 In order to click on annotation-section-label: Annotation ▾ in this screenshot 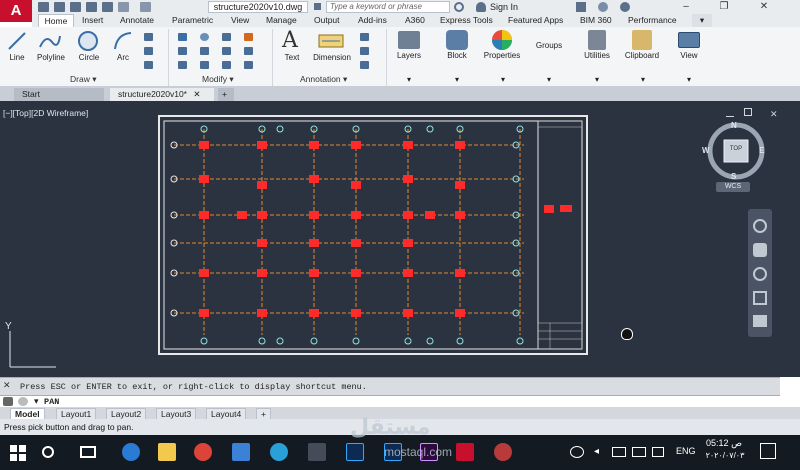, I will do `click(323, 79)`.